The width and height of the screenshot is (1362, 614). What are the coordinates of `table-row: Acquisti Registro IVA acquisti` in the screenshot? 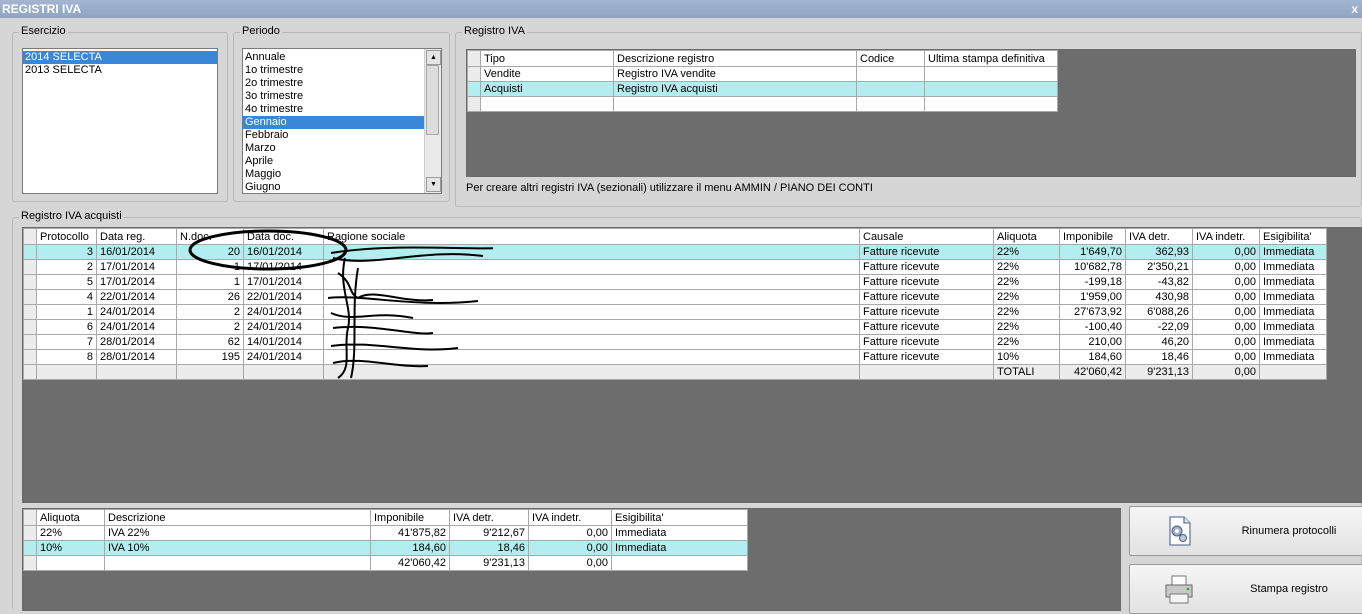 It's located at (762, 89).